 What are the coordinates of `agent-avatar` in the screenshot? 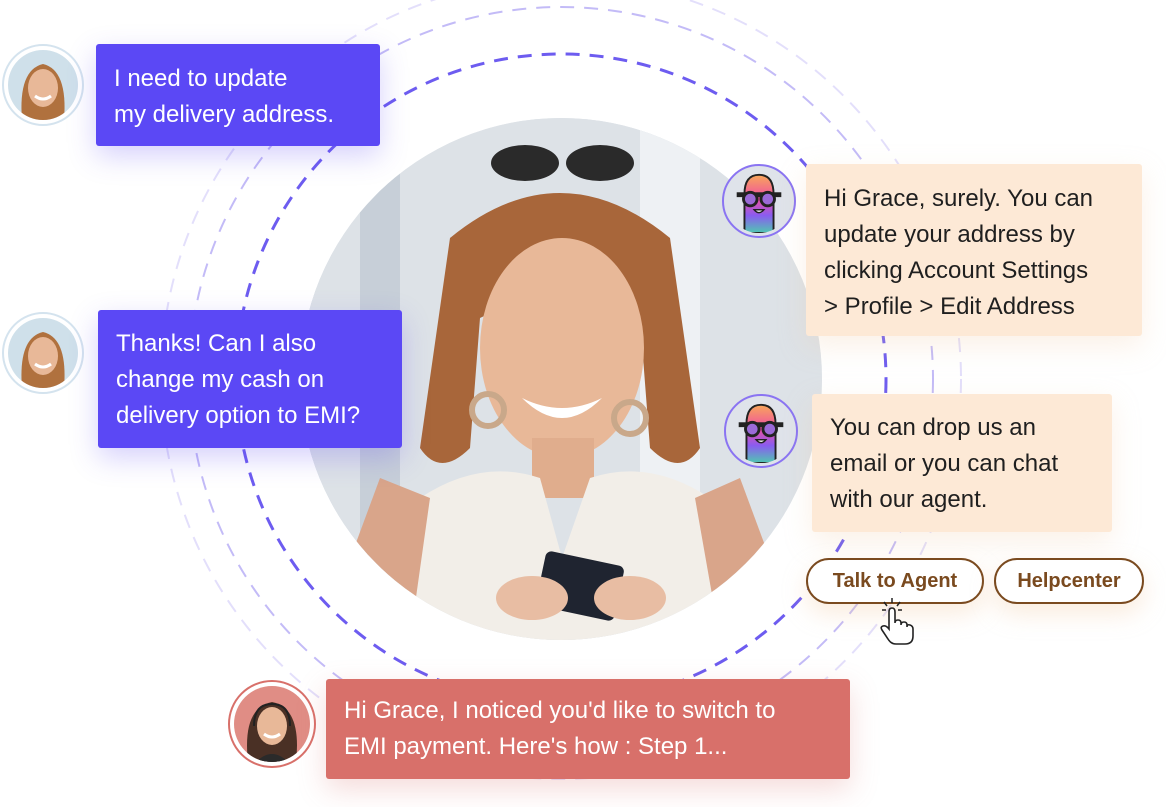 It's located at (272, 724).